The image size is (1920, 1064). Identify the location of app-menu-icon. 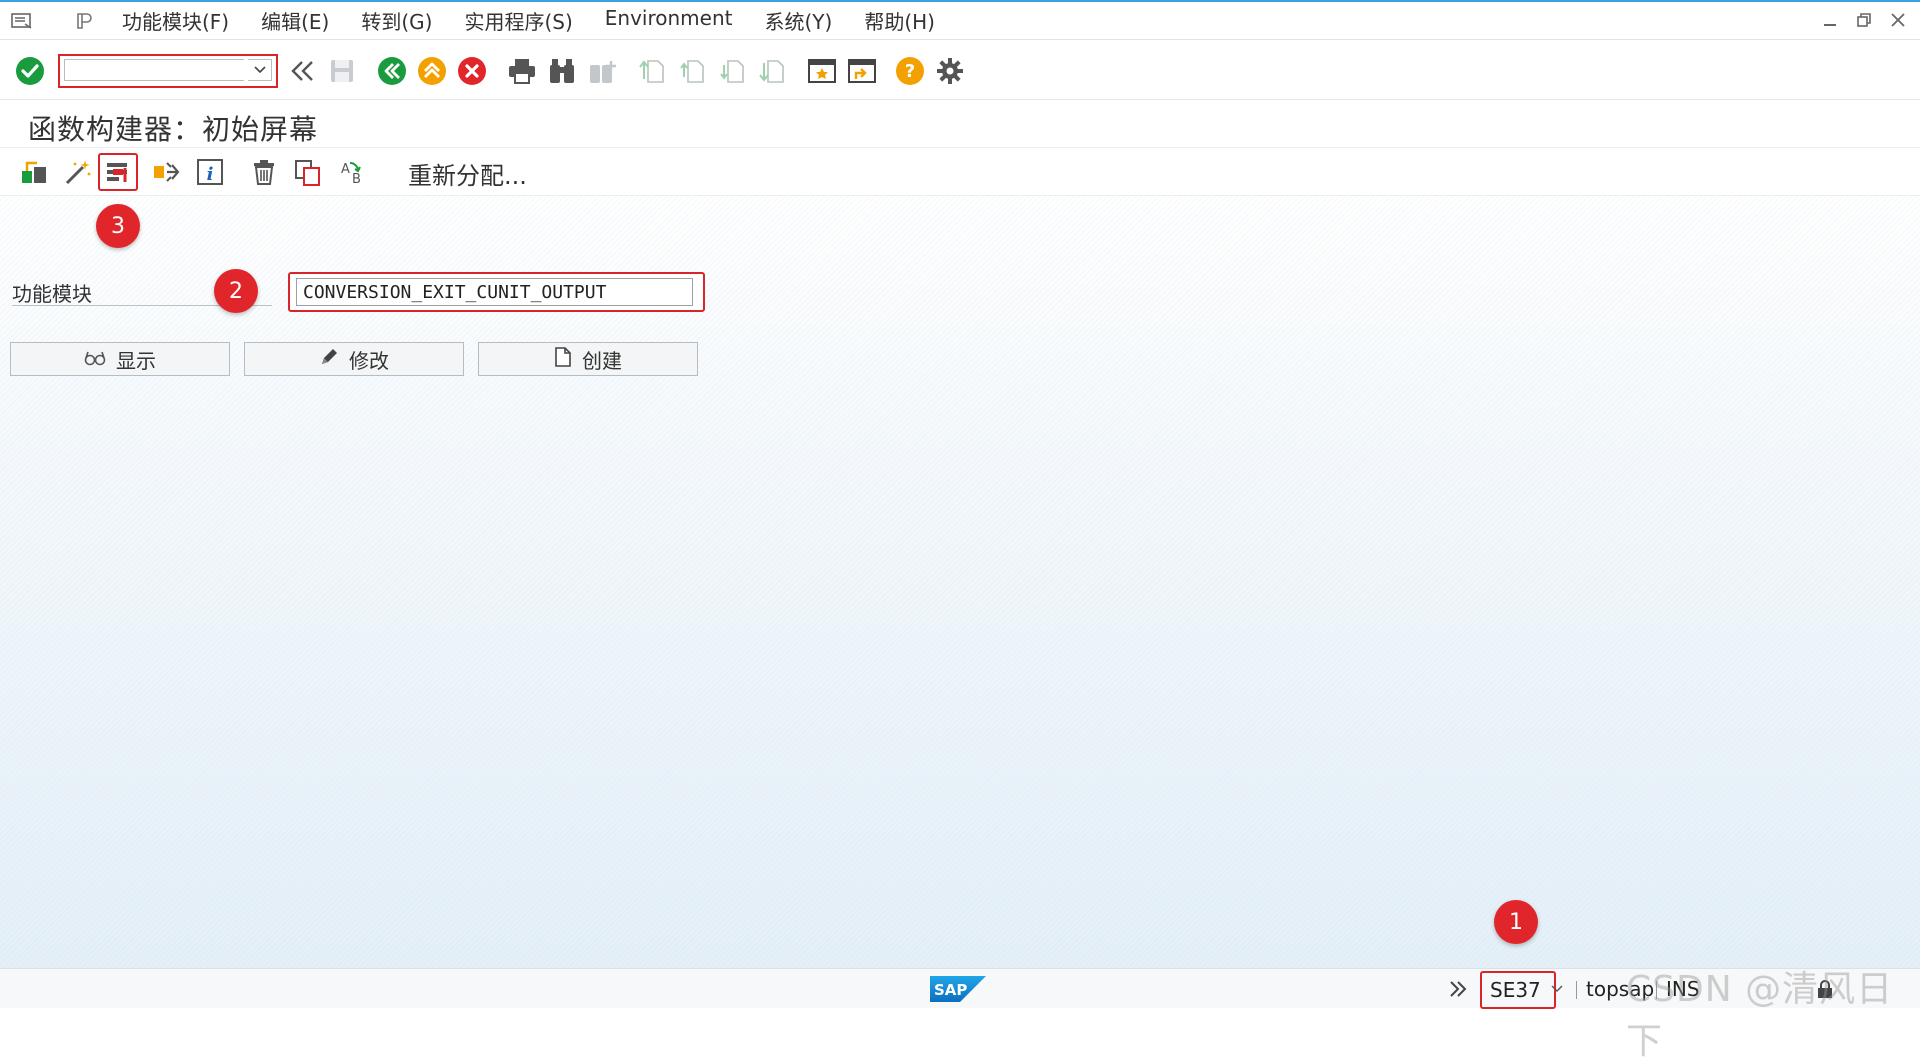
(22, 21).